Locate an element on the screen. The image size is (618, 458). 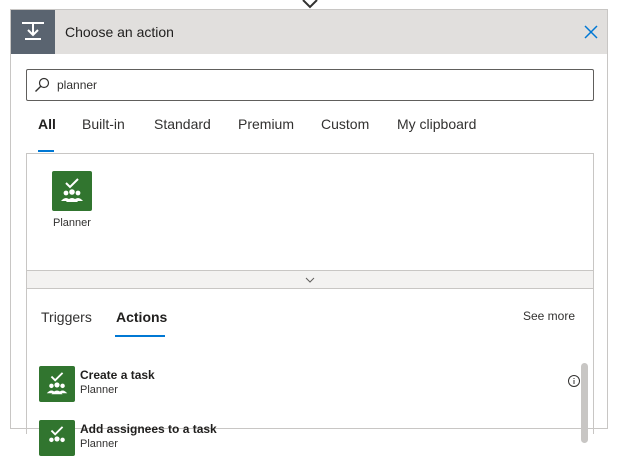
close-icon is located at coordinates (591, 32).